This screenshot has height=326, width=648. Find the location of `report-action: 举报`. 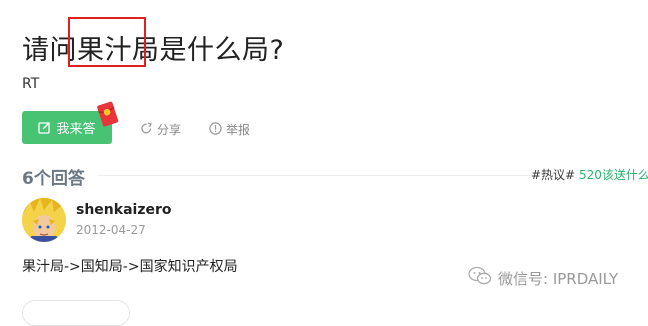

report-action: 举报 is located at coordinates (229, 129).